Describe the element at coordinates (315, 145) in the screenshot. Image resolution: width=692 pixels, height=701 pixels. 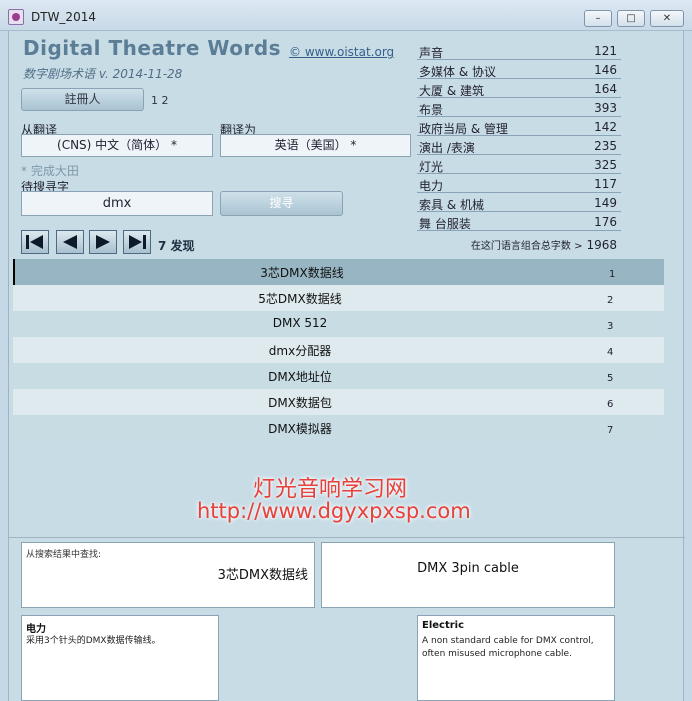
I see `to-language-select: 英语（美国） *` at that location.